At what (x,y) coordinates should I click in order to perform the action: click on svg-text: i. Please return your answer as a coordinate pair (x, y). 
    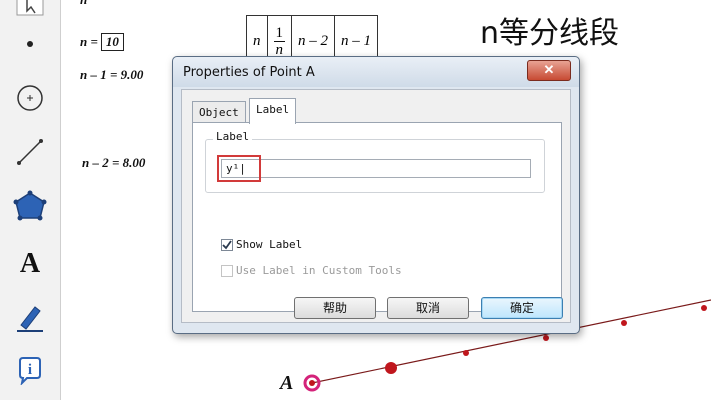
    Looking at the image, I should click on (30, 370).